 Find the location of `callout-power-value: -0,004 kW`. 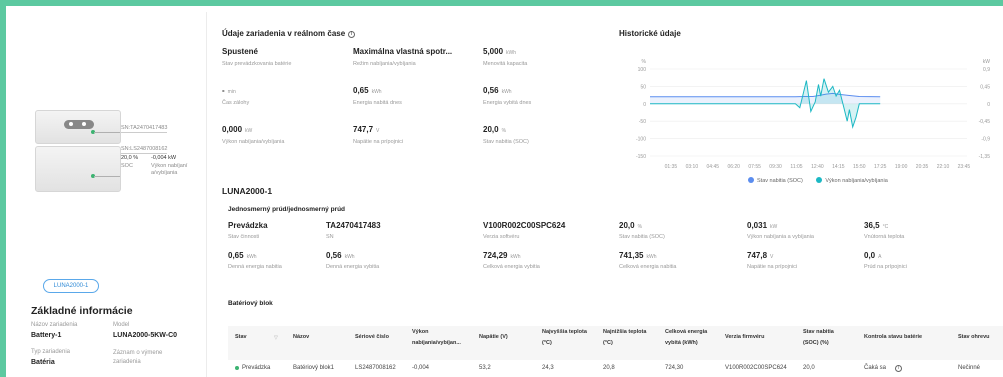

callout-power-value: -0,004 kW is located at coordinates (164, 158).